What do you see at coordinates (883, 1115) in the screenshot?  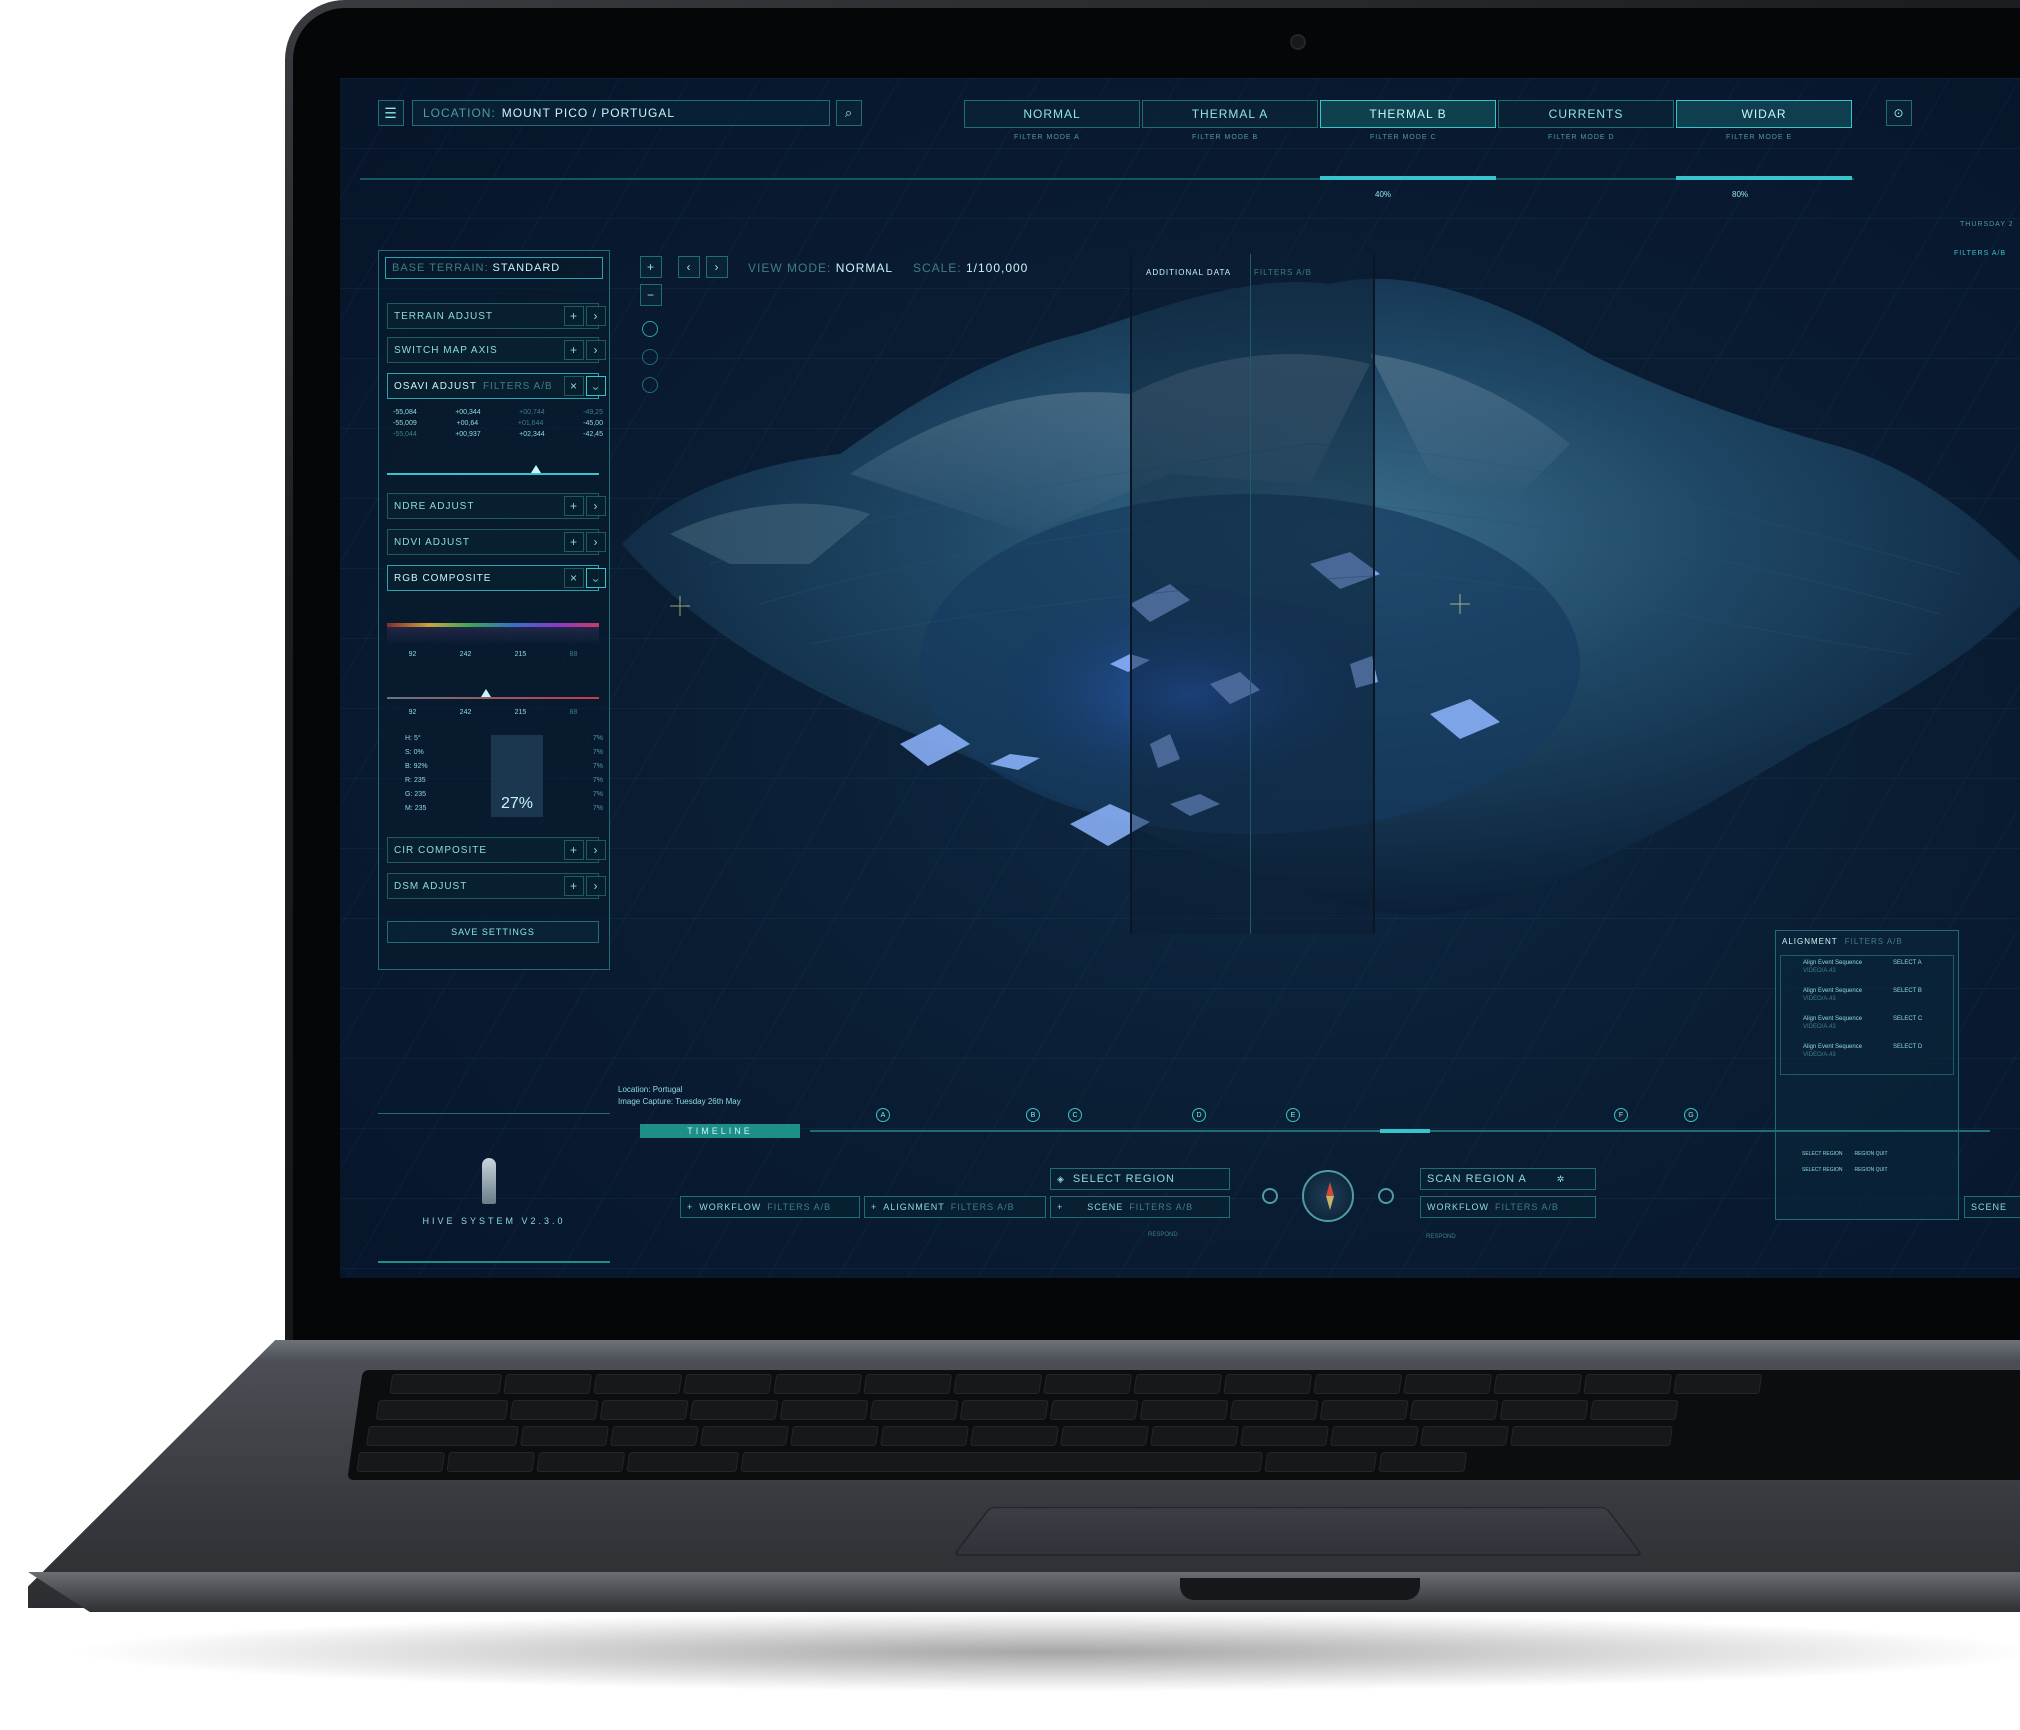 I see `timeline-marker: A` at bounding box center [883, 1115].